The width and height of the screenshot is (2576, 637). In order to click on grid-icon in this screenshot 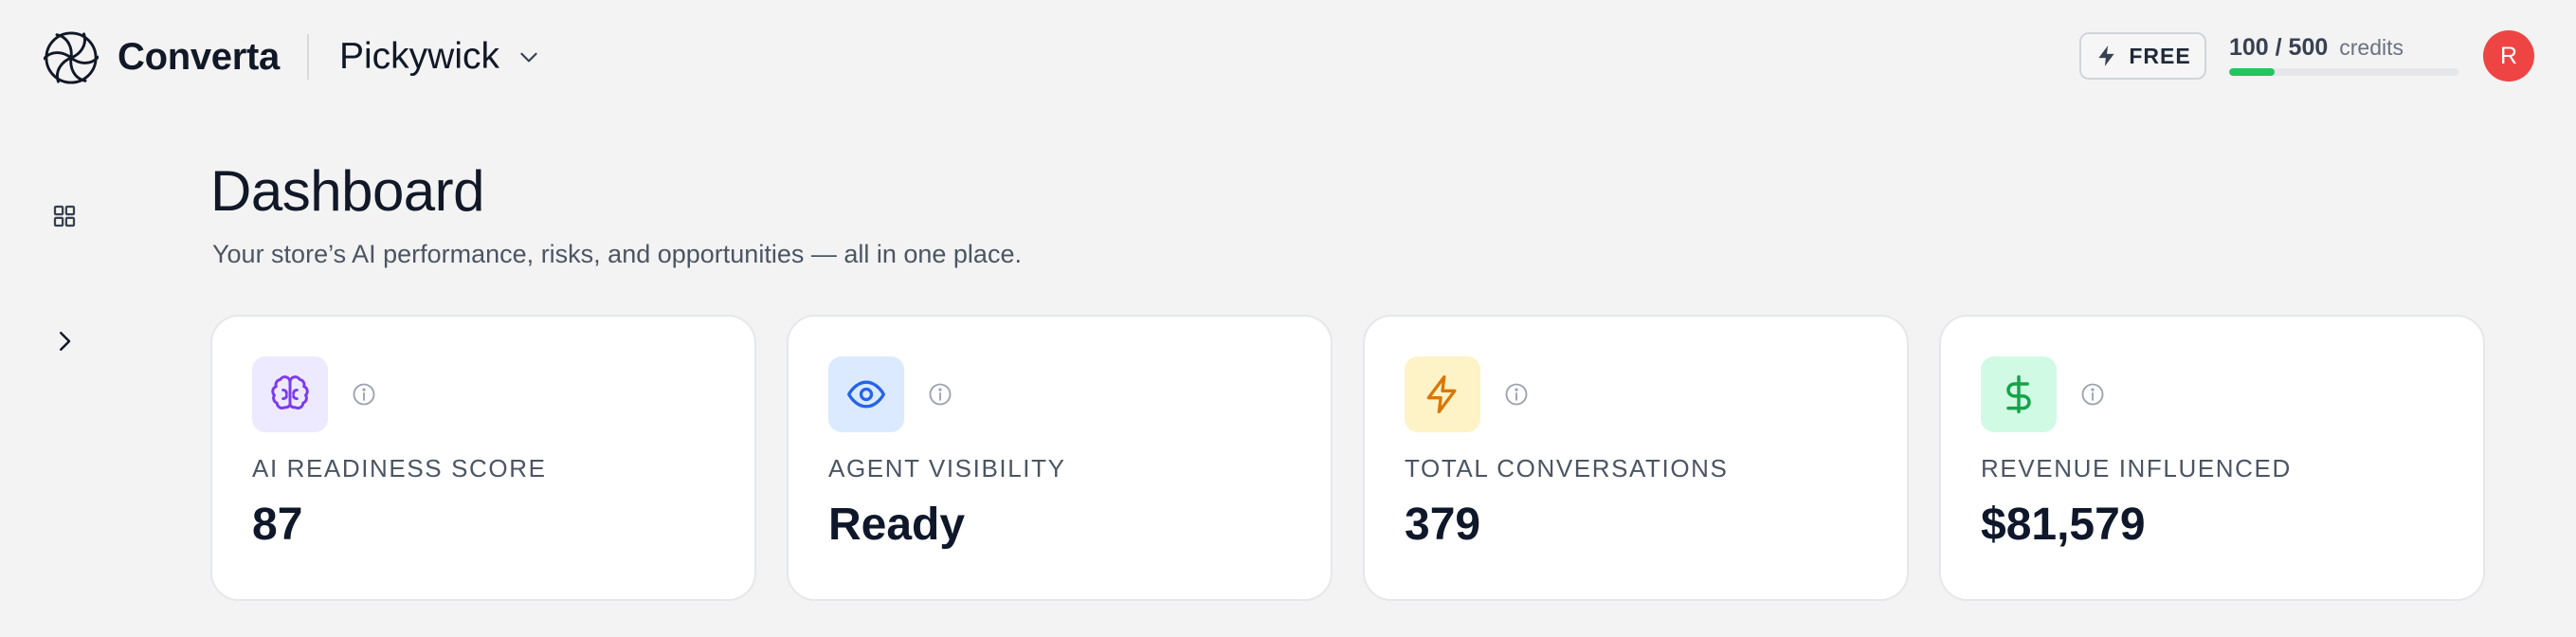, I will do `click(64, 216)`.